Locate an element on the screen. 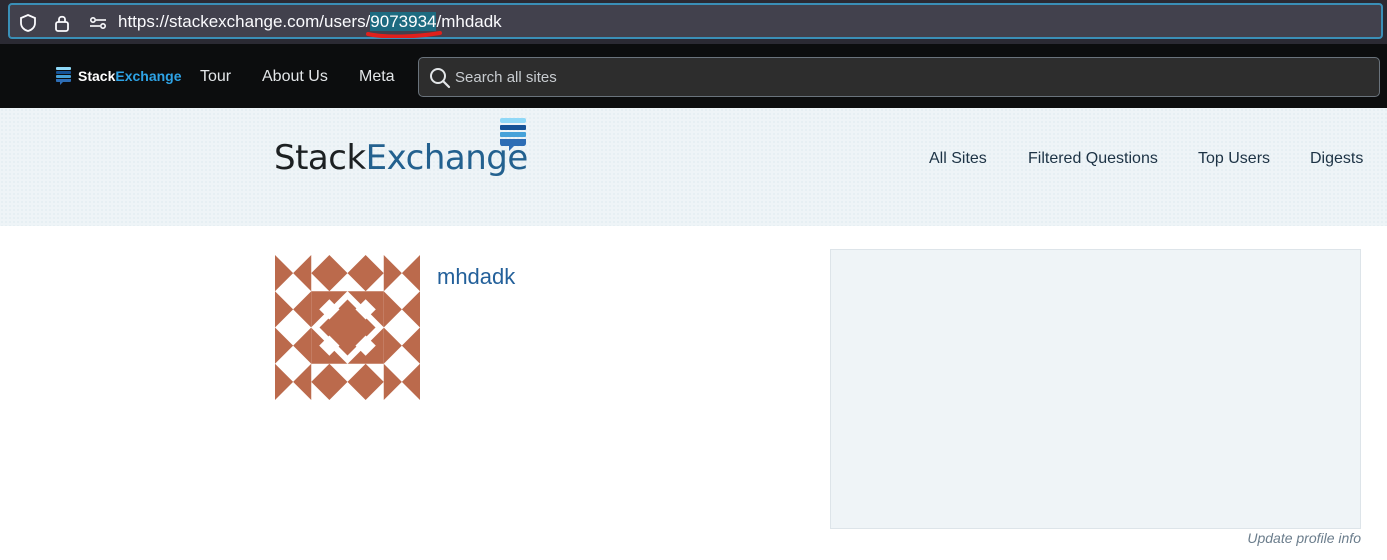 The width and height of the screenshot is (1387, 560). nav-link-tour: Tour is located at coordinates (215, 77).